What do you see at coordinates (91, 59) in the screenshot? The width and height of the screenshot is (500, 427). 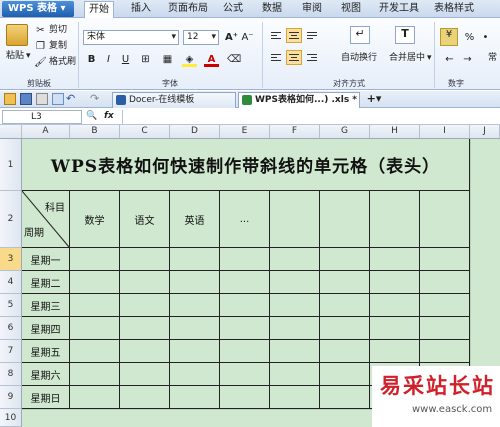 I see `bold-button: B` at bounding box center [91, 59].